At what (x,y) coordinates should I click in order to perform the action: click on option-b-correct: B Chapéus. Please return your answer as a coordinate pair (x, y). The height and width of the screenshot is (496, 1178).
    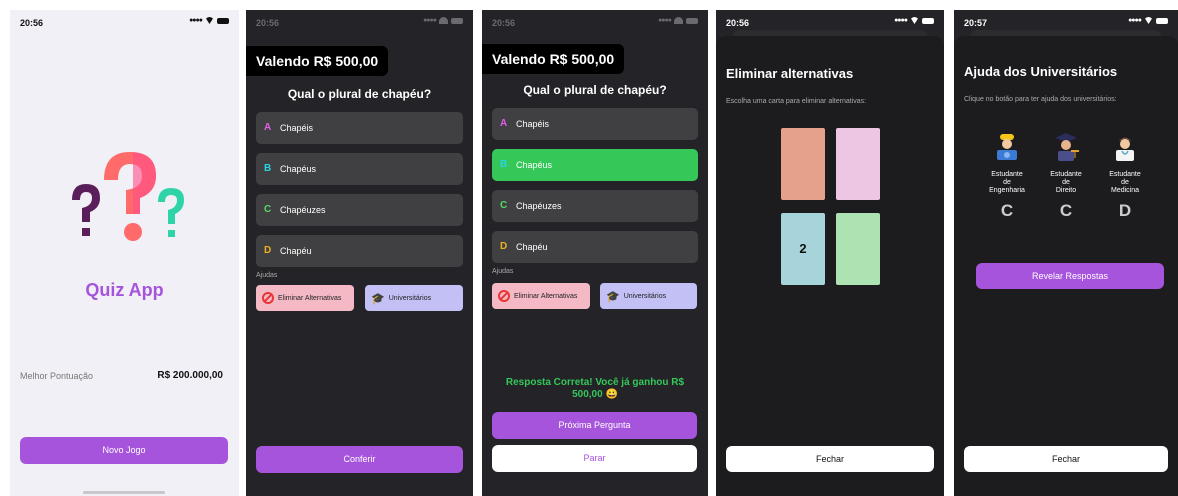
    Looking at the image, I should click on (595, 165).